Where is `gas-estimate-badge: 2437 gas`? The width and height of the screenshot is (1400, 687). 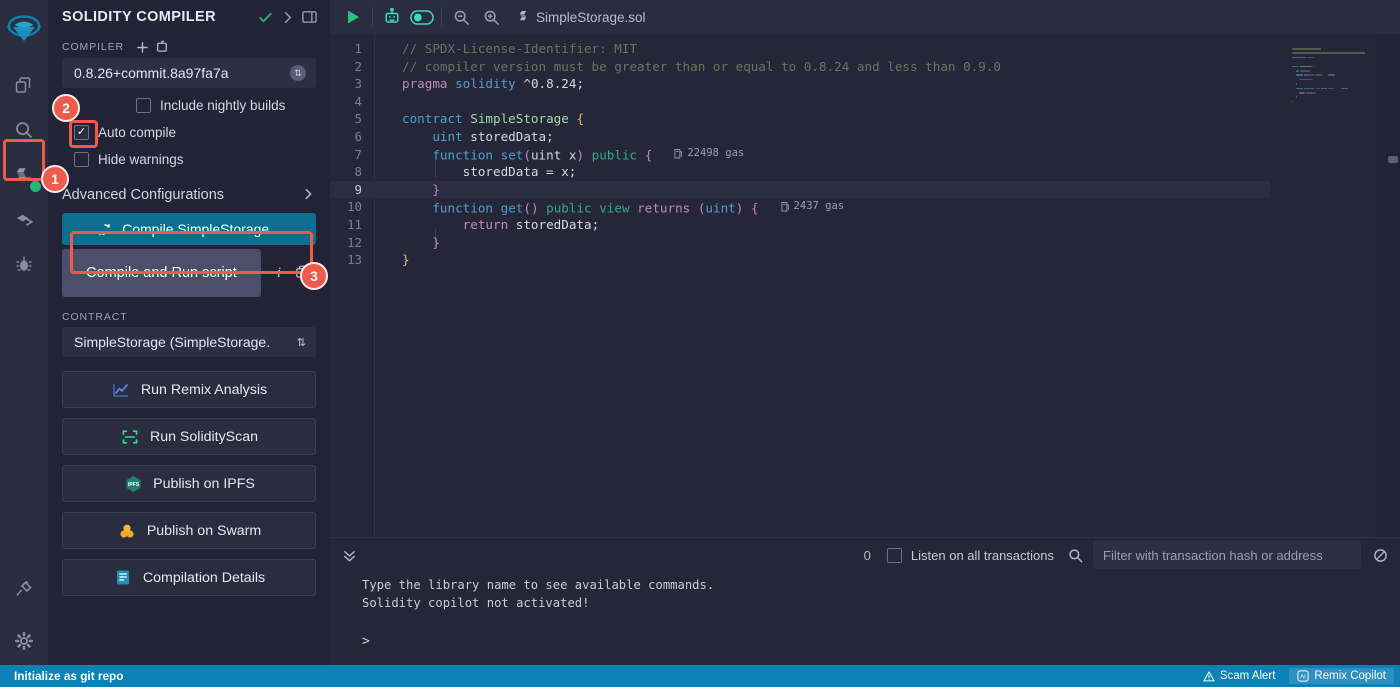 gas-estimate-badge: 2437 gas is located at coordinates (812, 207).